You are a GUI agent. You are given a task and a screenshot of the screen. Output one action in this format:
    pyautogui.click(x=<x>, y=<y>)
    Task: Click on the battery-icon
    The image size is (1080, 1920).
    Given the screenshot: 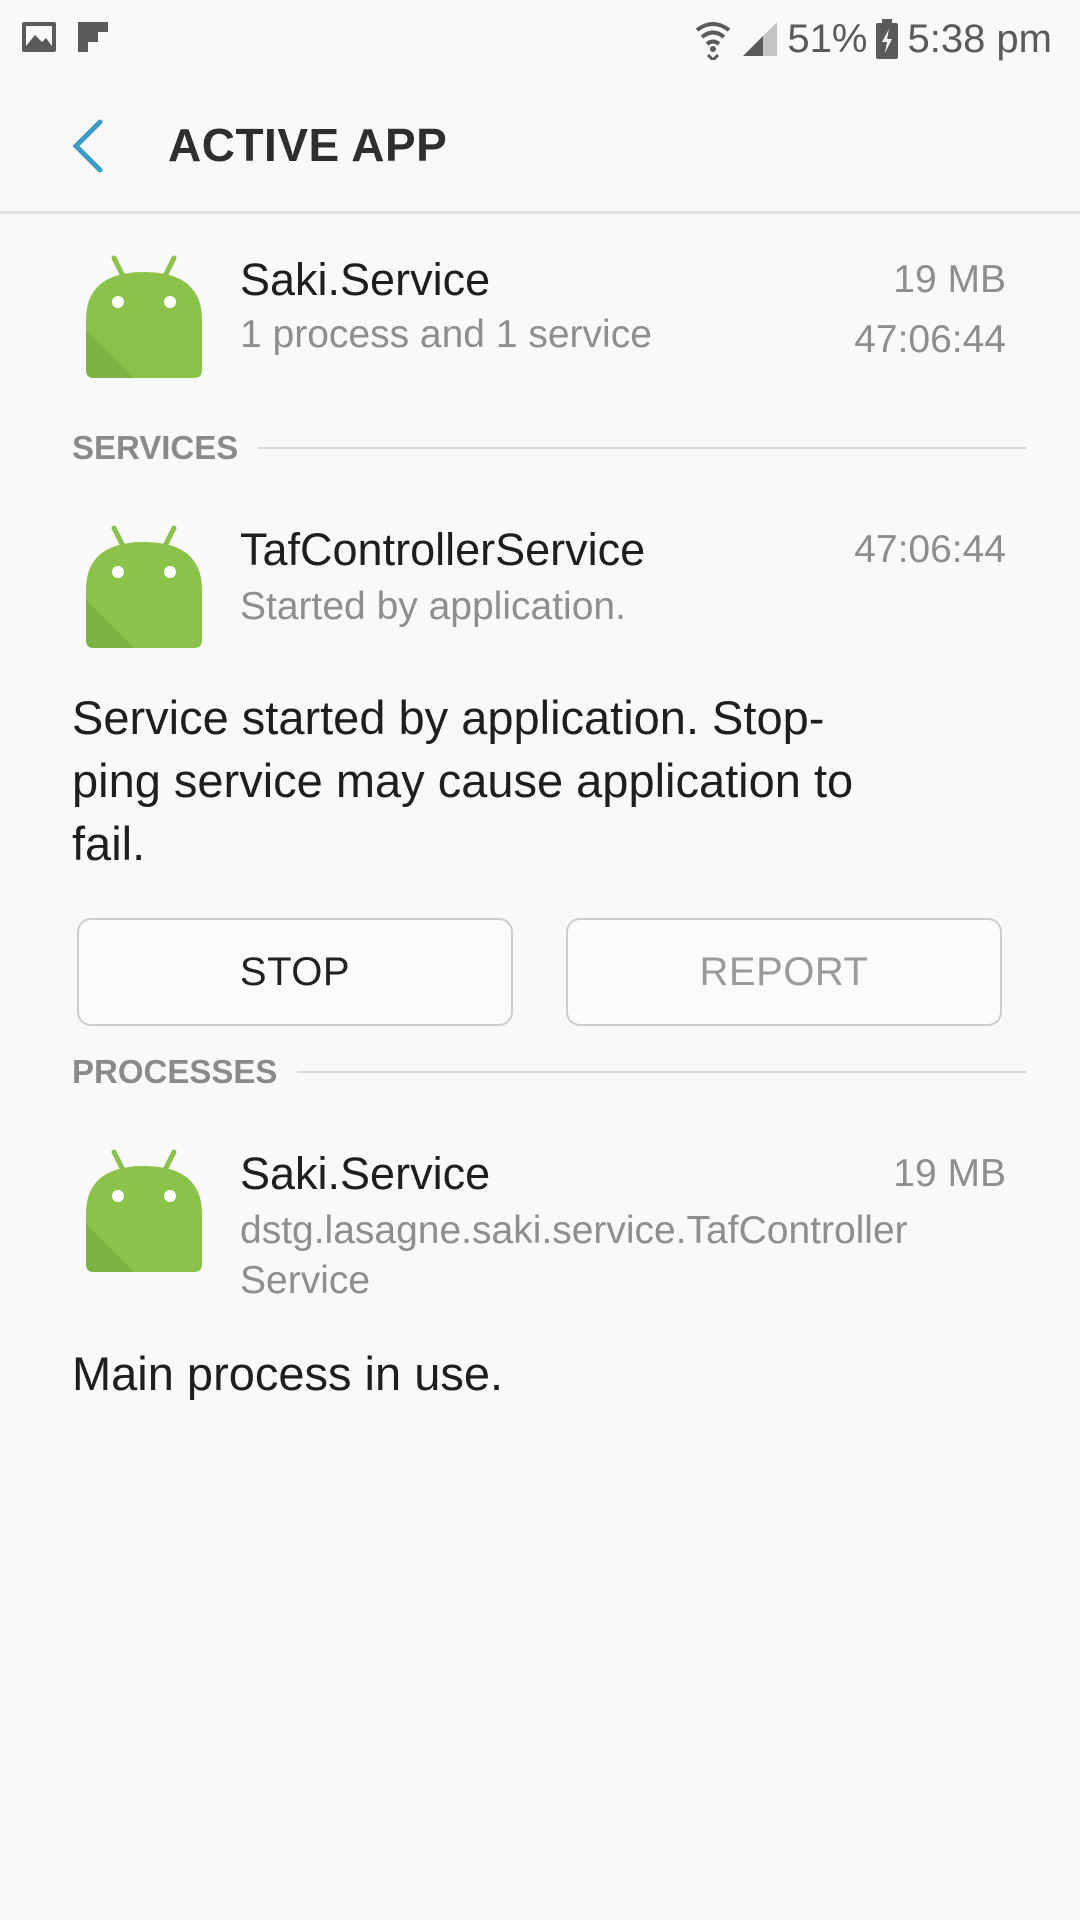 What is the action you would take?
    pyautogui.click(x=887, y=39)
    